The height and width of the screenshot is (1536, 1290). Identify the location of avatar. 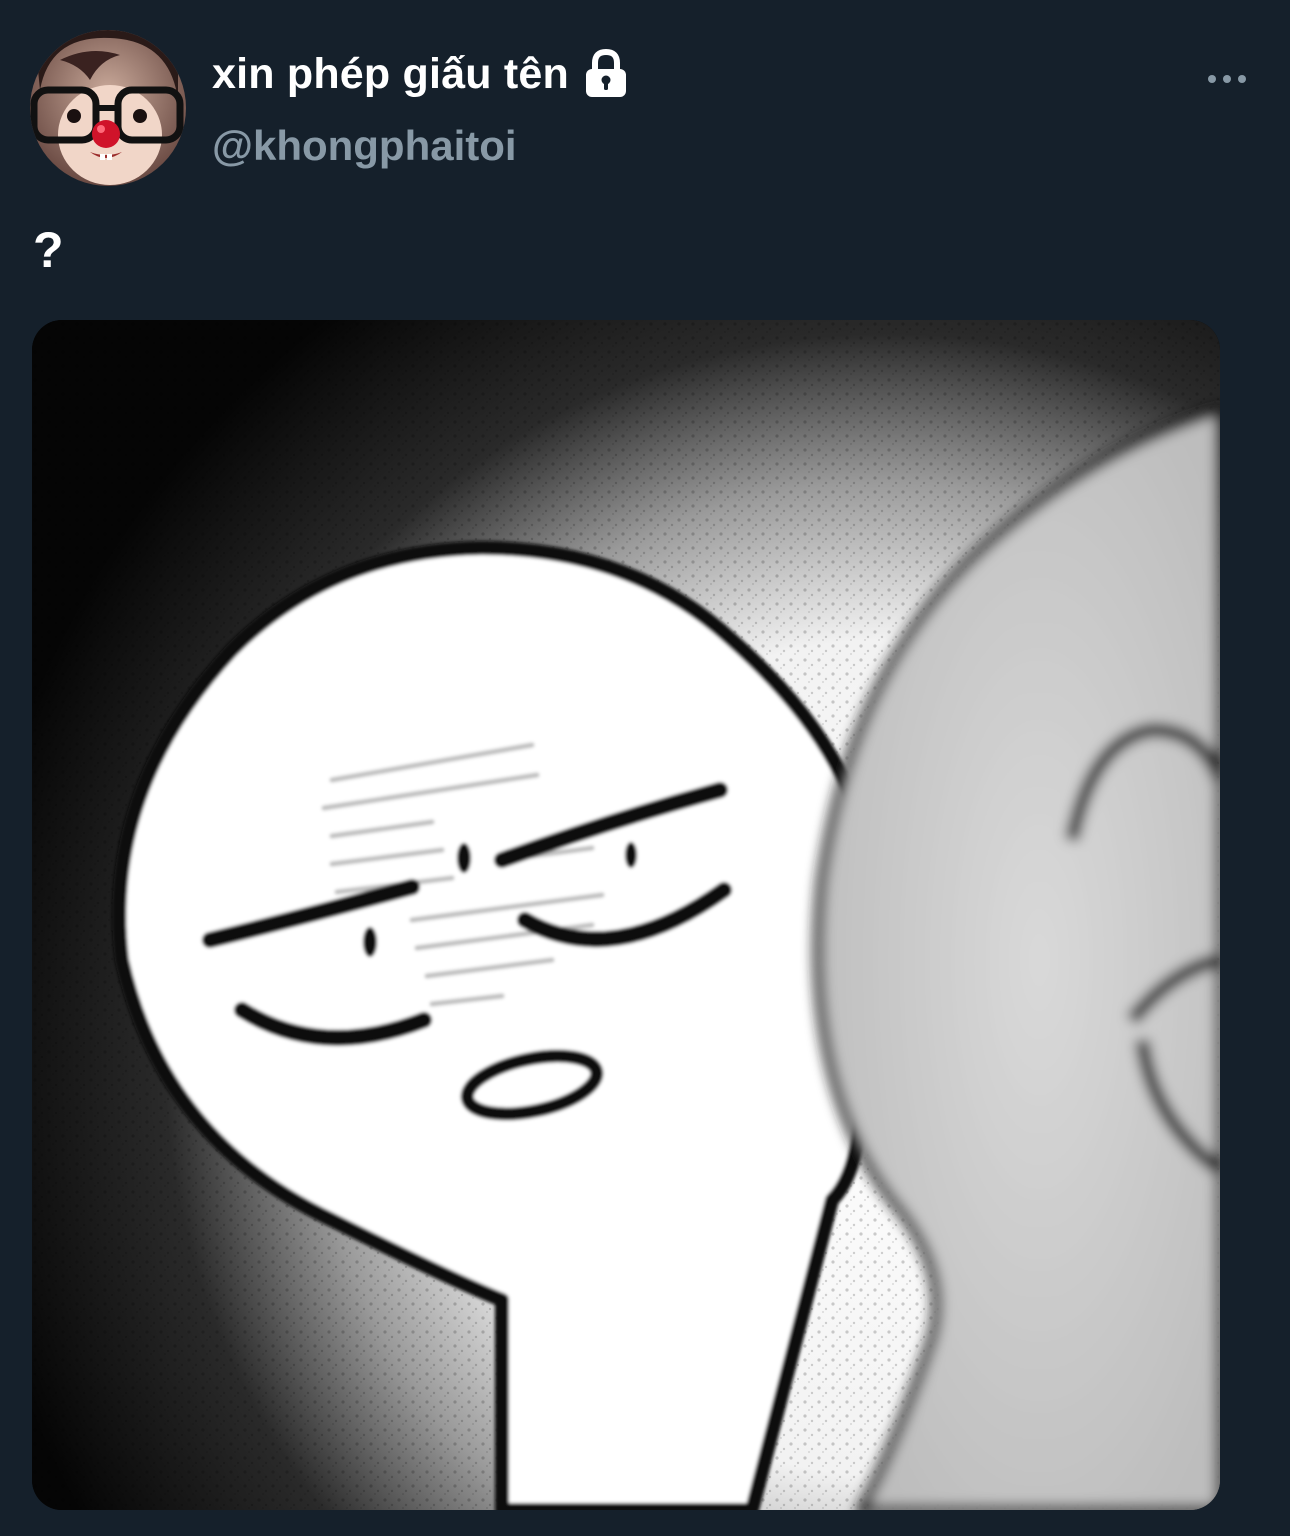
(108, 108).